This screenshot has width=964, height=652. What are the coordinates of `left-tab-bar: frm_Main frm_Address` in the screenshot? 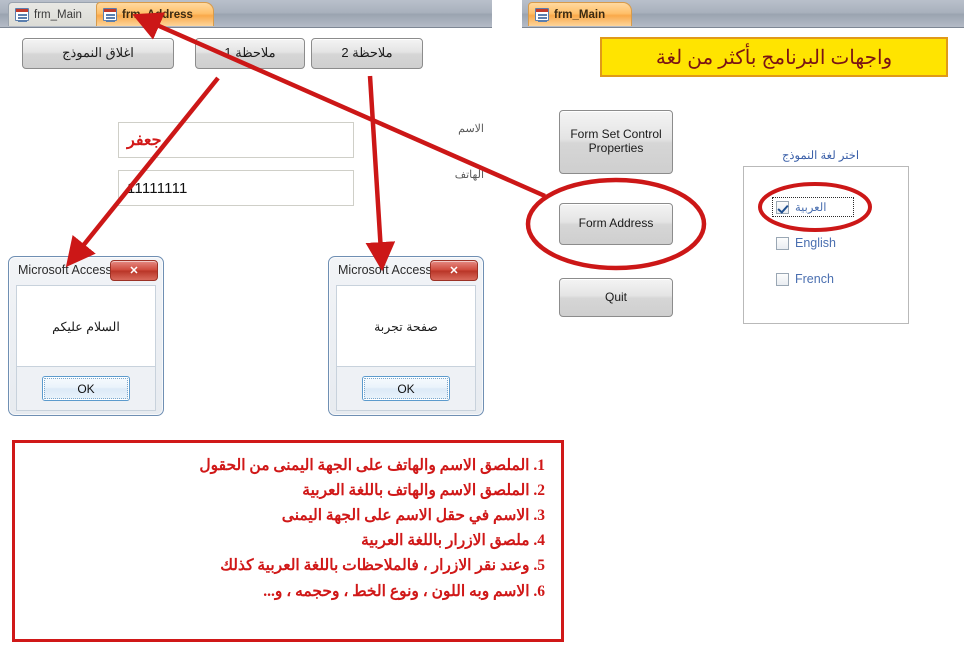 It's located at (246, 14).